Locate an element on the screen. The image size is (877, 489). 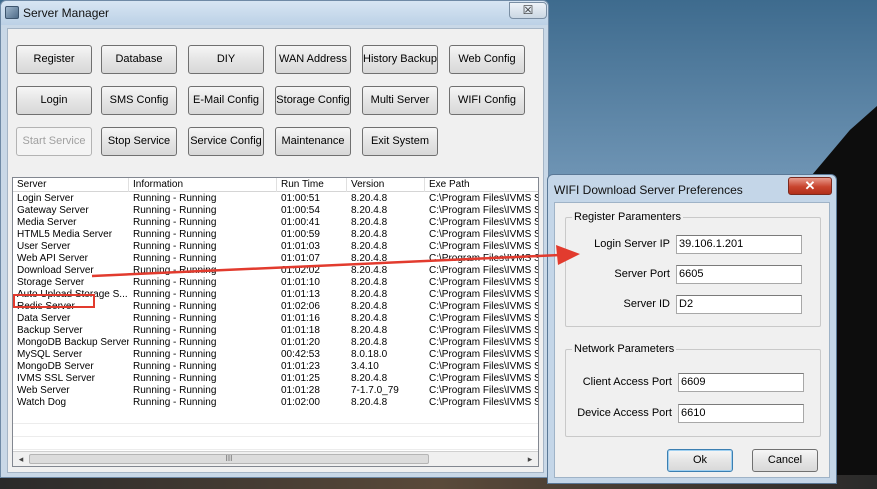
multi-server-button: Multi Server is located at coordinates (400, 100).